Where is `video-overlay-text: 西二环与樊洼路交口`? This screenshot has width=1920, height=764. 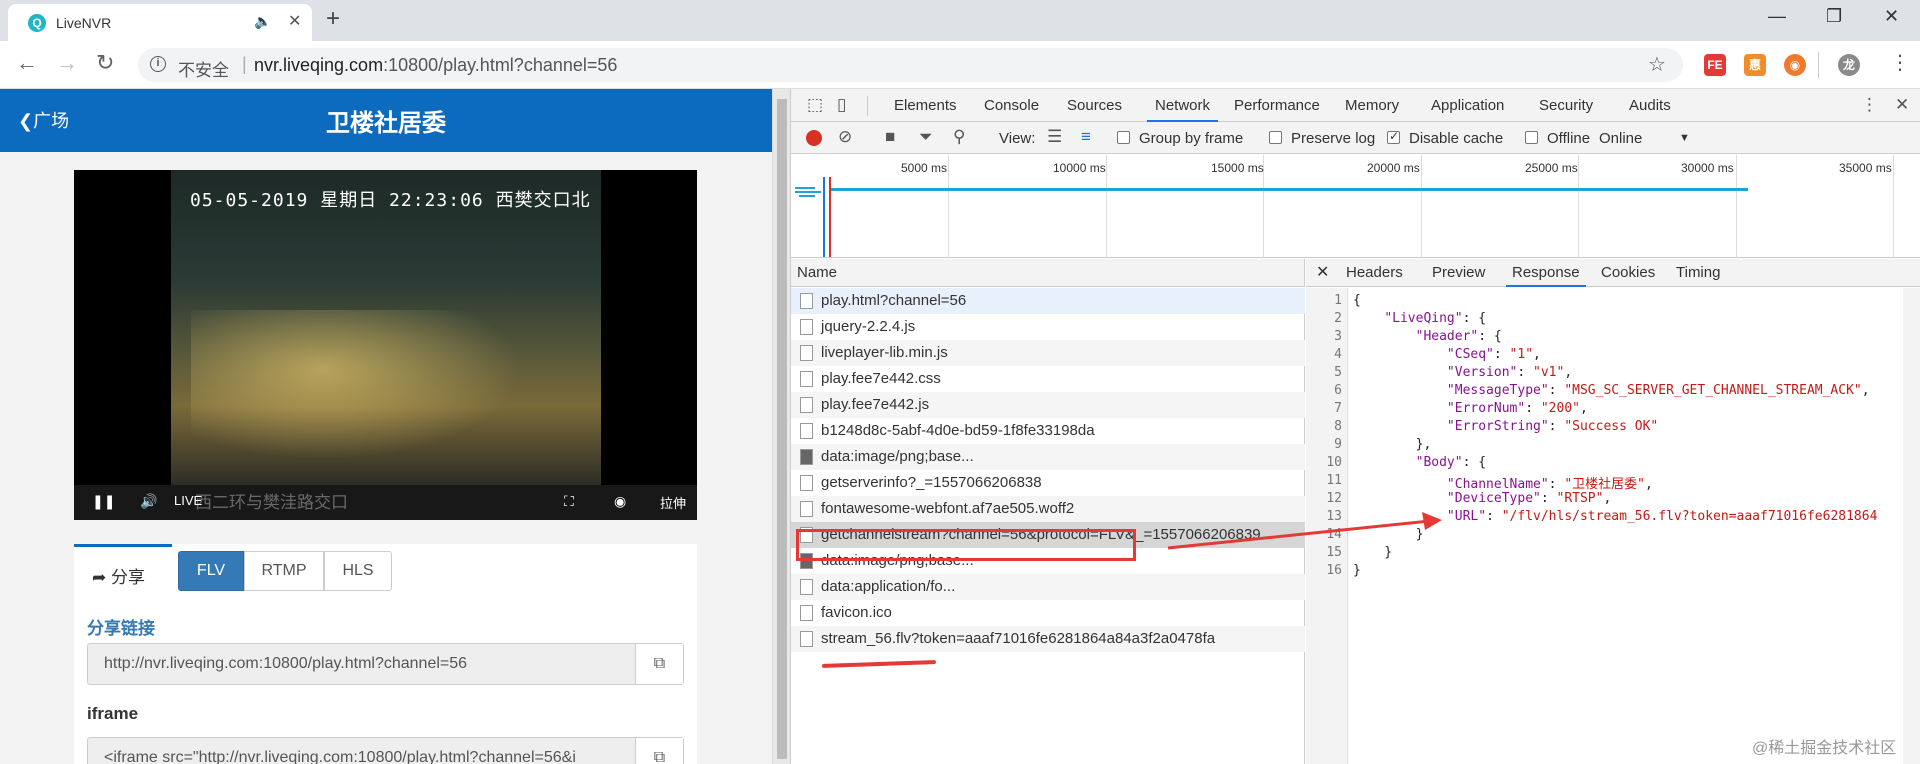 video-overlay-text: 西二环与樊洼路交口 is located at coordinates (271, 502).